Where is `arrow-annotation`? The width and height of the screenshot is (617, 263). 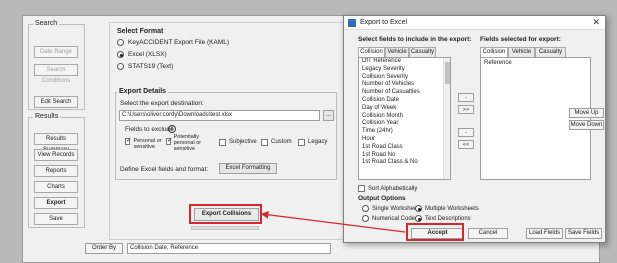 arrow-annotation is located at coordinates (333, 221).